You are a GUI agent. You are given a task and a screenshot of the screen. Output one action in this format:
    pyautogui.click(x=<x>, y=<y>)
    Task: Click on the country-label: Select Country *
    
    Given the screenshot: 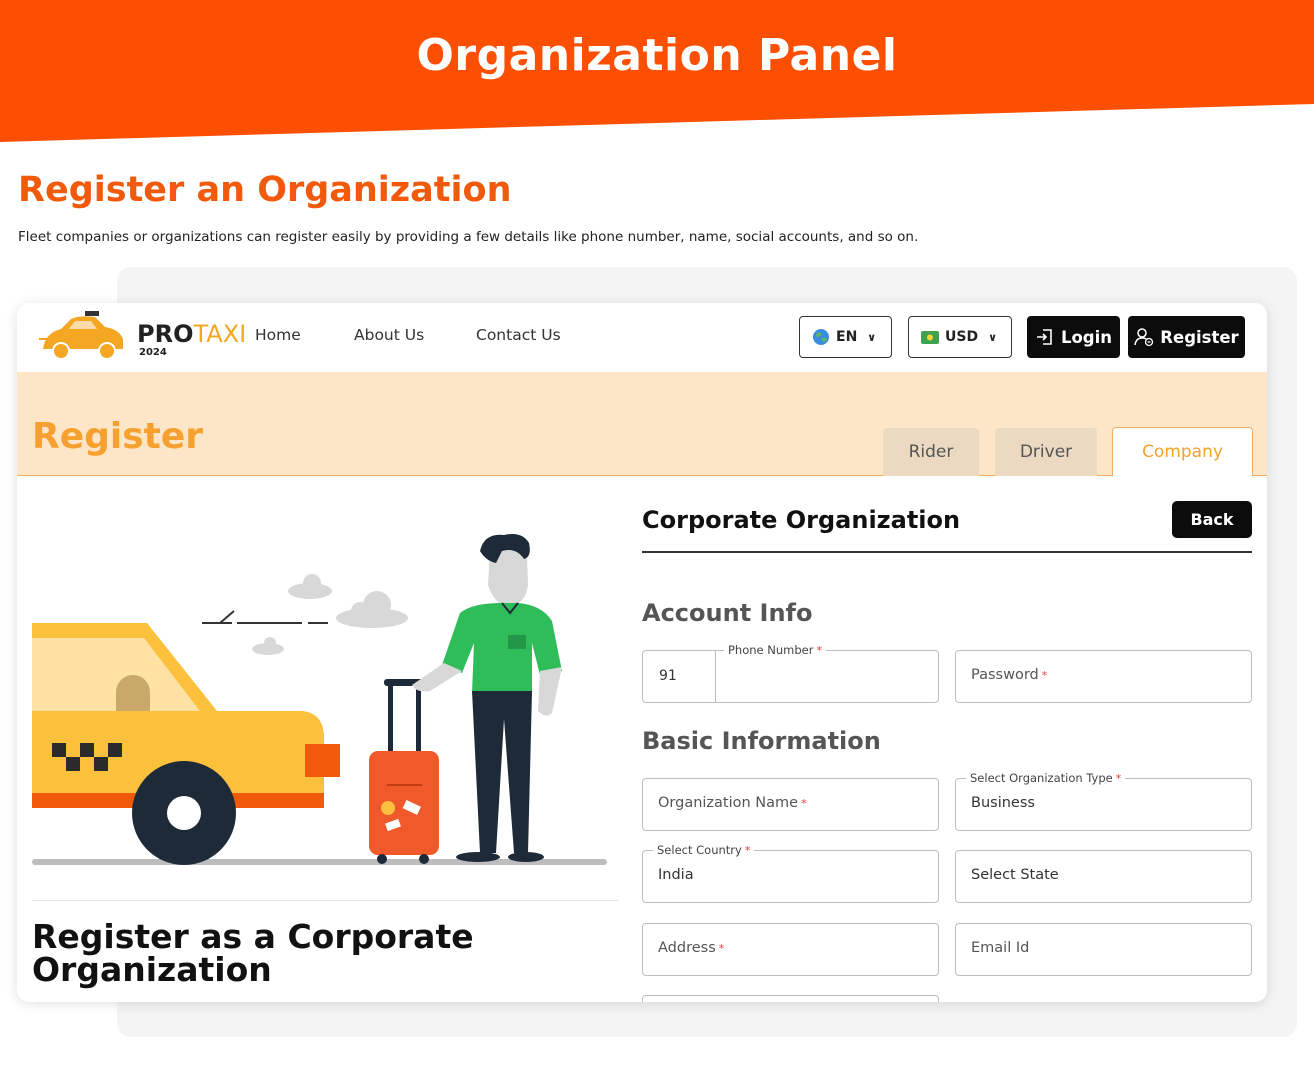 What is the action you would take?
    pyautogui.click(x=704, y=850)
    